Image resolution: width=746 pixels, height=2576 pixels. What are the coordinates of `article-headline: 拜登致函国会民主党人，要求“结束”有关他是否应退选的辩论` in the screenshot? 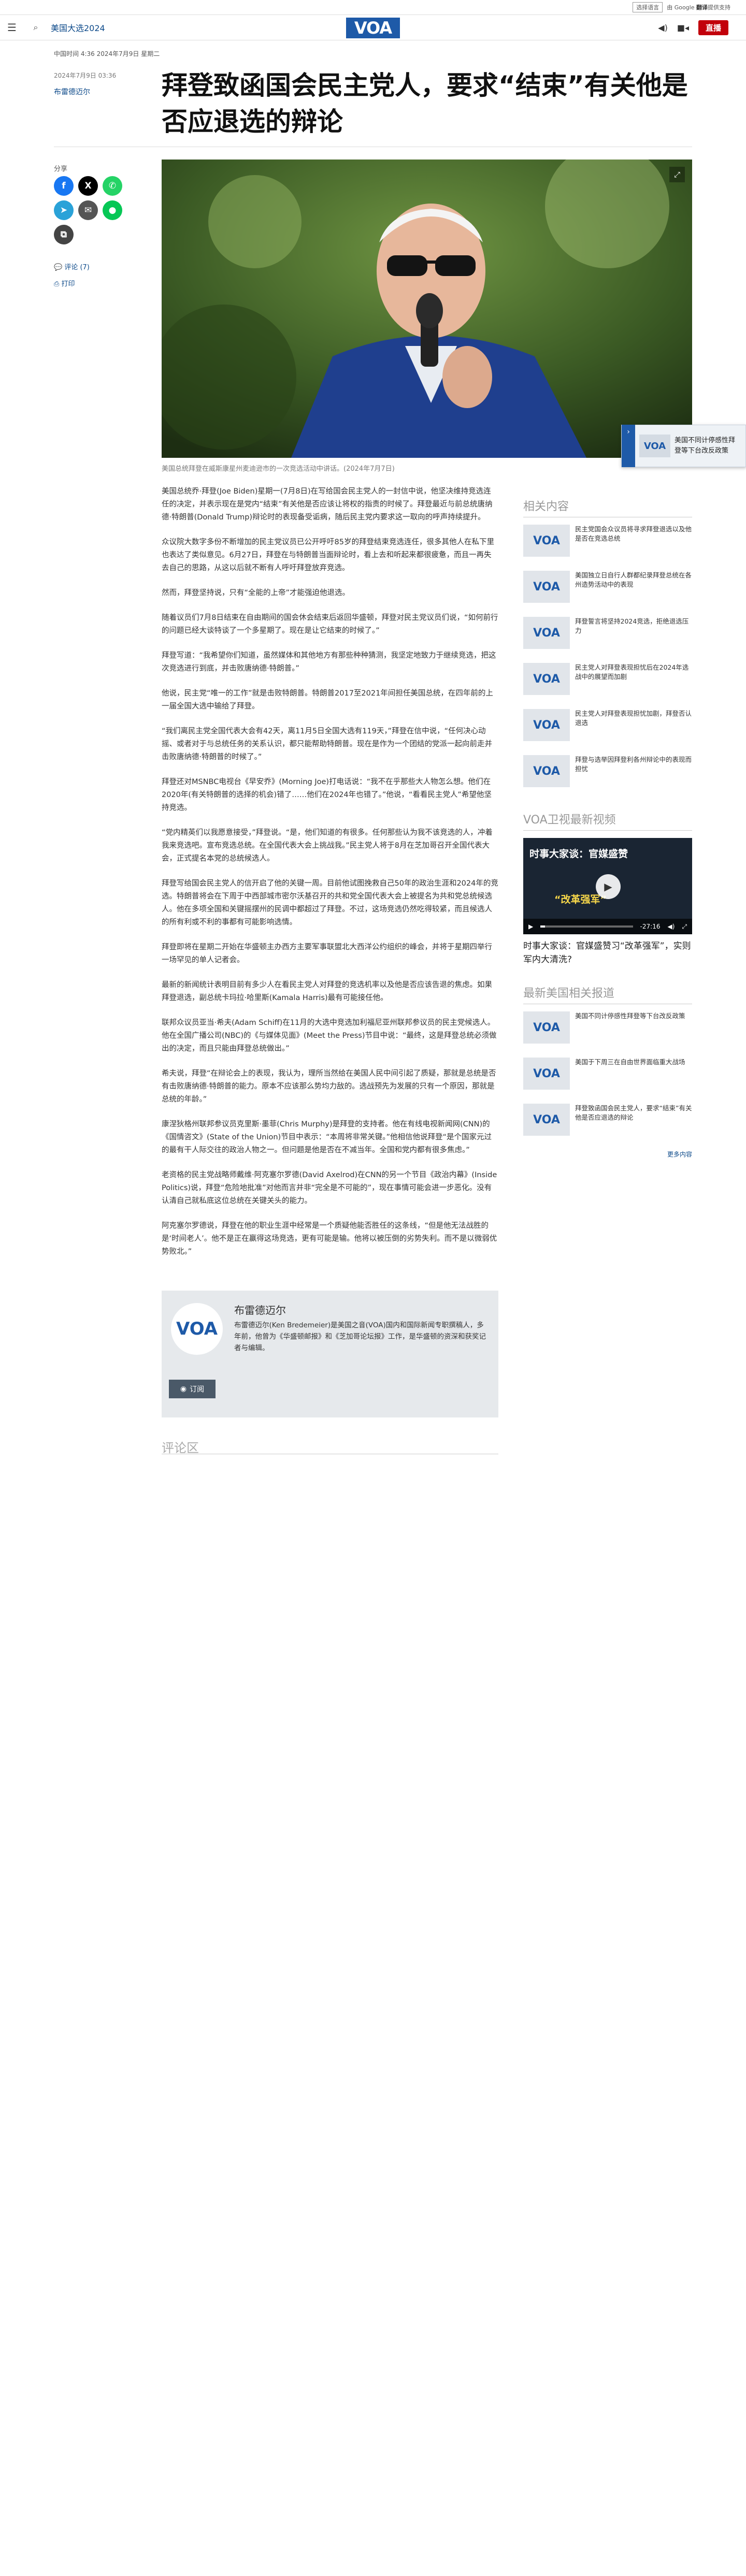 It's located at (425, 103).